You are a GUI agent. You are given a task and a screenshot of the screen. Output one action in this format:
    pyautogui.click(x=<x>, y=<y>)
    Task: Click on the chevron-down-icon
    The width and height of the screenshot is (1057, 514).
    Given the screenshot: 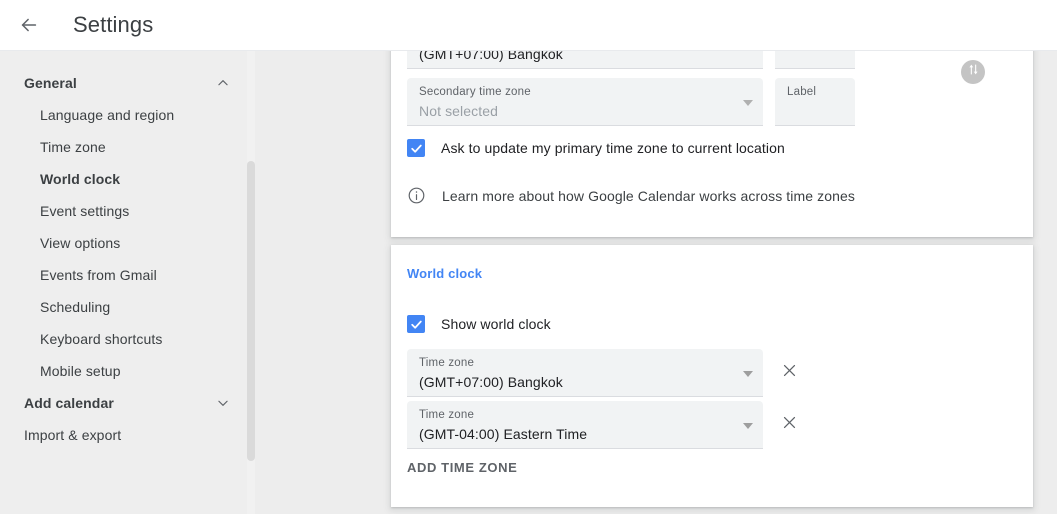 What is the action you would take?
    pyautogui.click(x=223, y=403)
    